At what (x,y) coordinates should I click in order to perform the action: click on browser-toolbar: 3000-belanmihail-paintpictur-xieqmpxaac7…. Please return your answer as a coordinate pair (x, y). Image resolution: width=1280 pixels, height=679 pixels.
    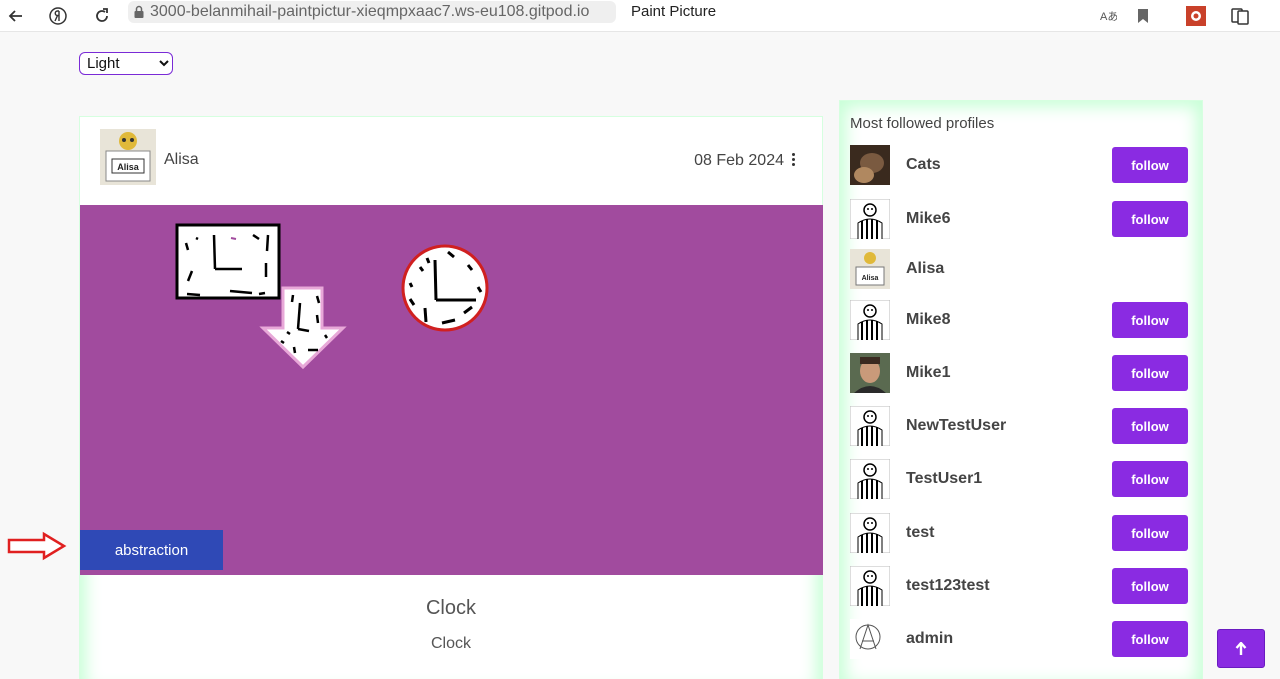
    Looking at the image, I should click on (640, 16).